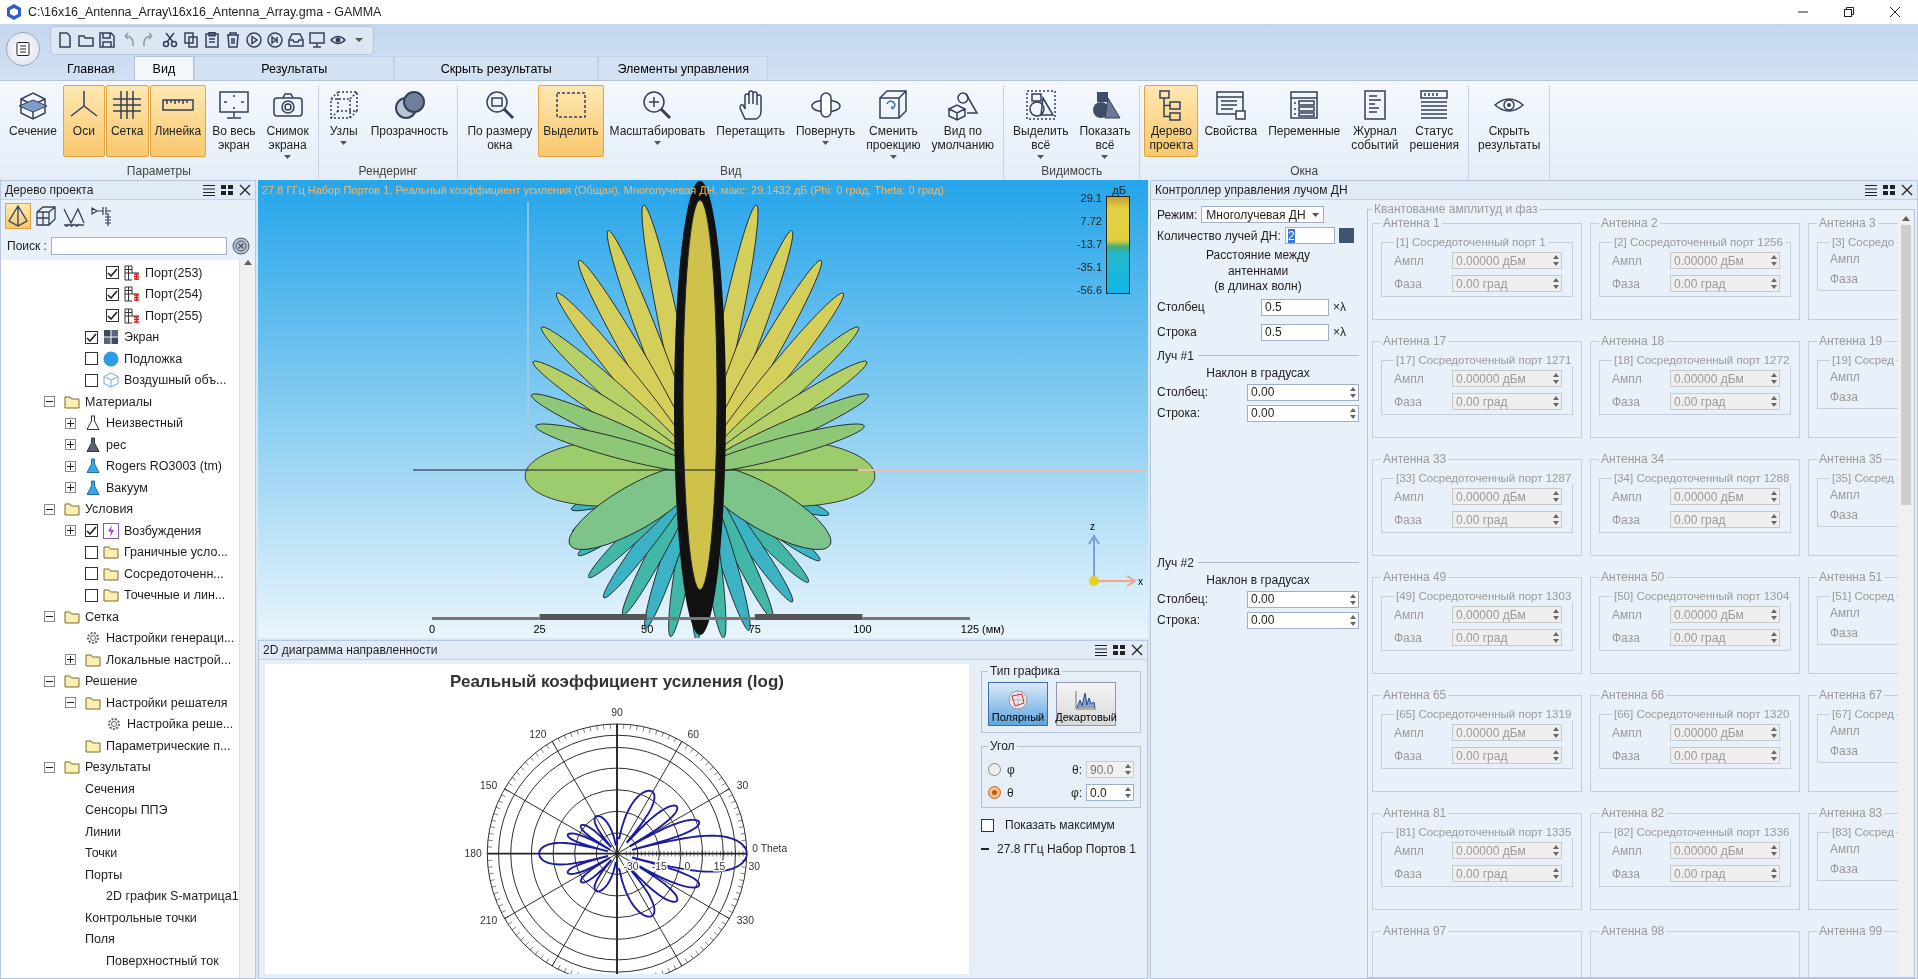 The image size is (1918, 979). I want to click on new-document-icon, so click(65, 40).